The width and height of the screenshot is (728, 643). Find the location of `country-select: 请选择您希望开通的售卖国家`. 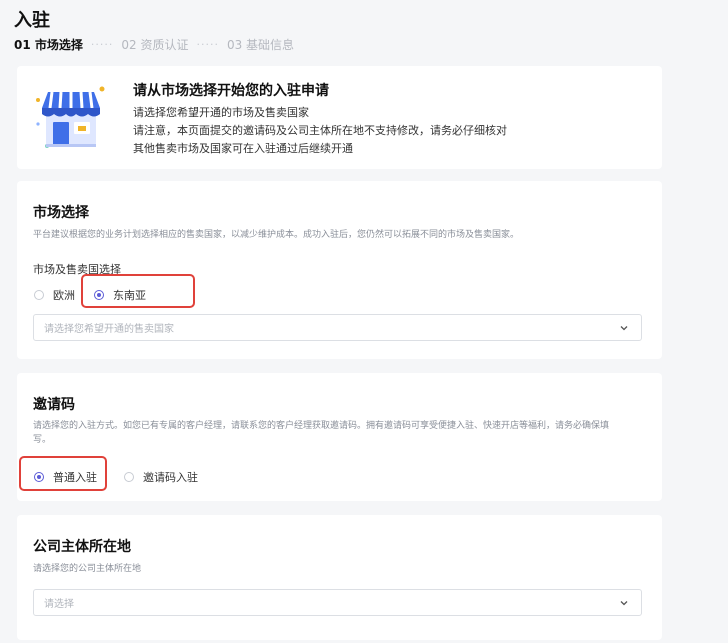

country-select: 请选择您希望开通的售卖国家 is located at coordinates (337, 327).